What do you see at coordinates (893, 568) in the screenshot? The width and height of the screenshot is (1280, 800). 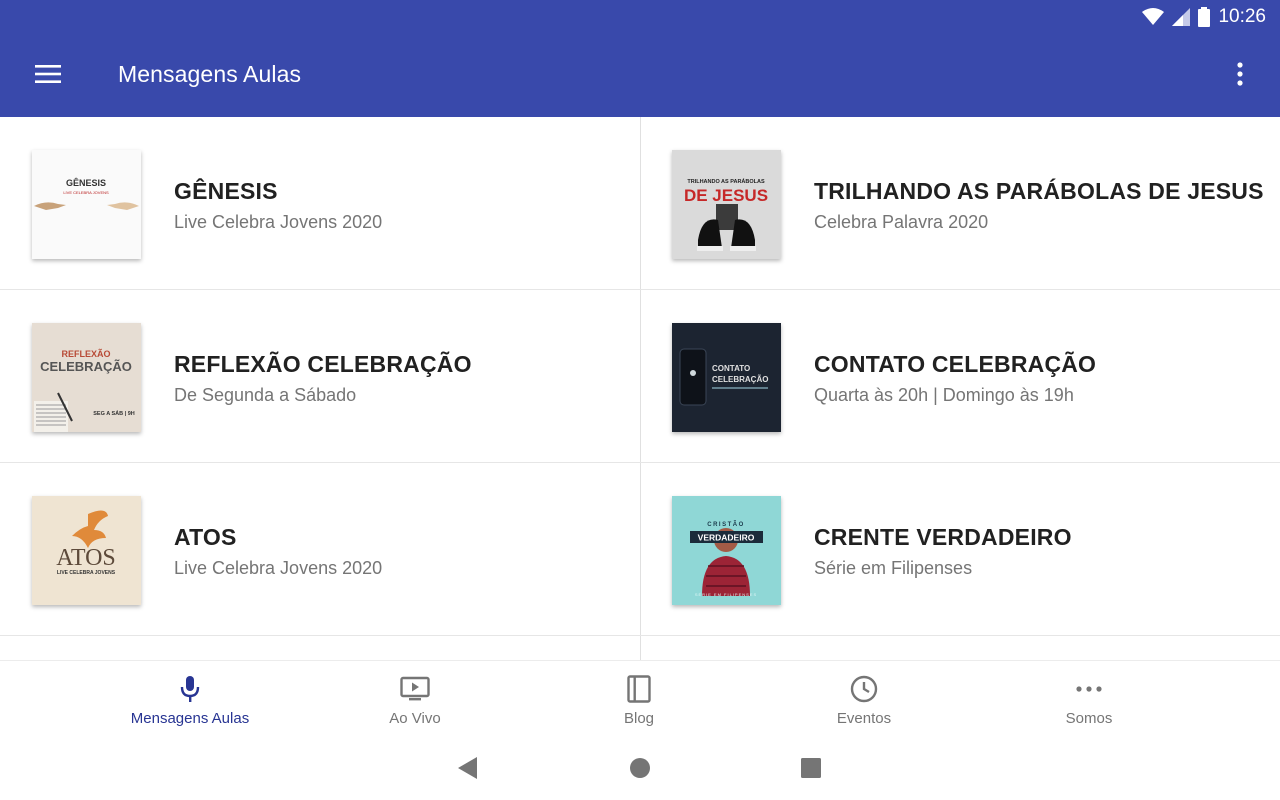 I see `item-subtitle: Série em Filipenses` at bounding box center [893, 568].